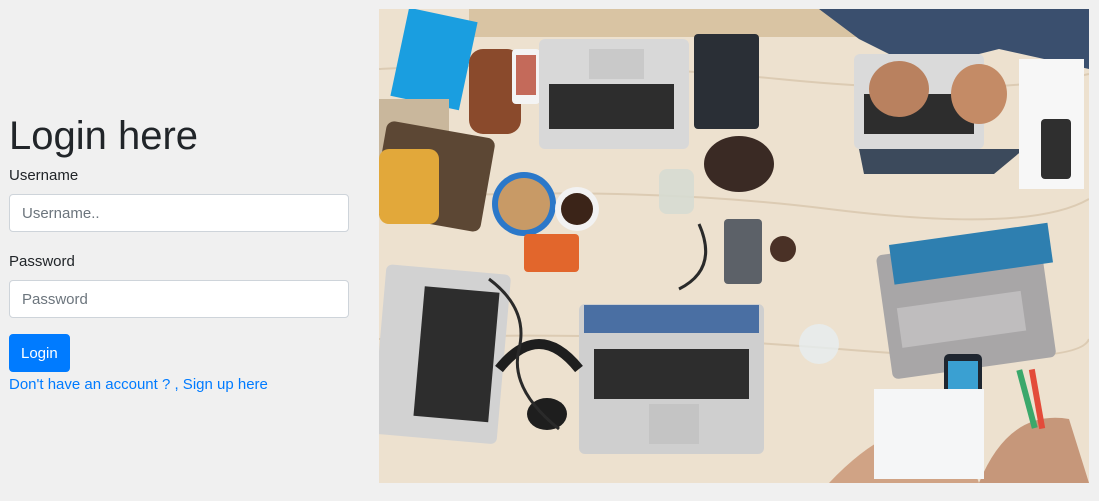  What do you see at coordinates (179, 213) in the screenshot?
I see `username-input` at bounding box center [179, 213].